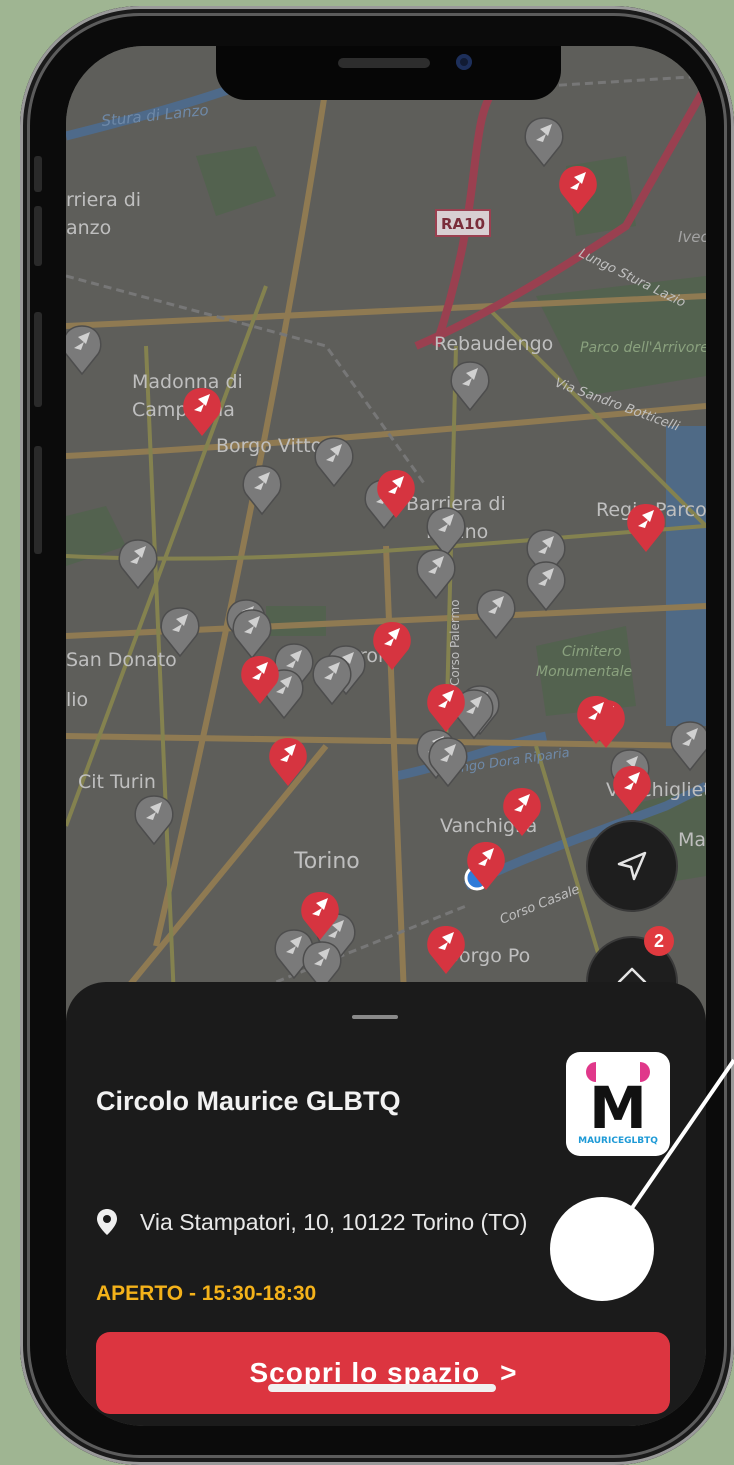 The height and width of the screenshot is (1465, 734). I want to click on map-label-parco-arrivore: Parco dell'Arrivore, so click(643, 348).